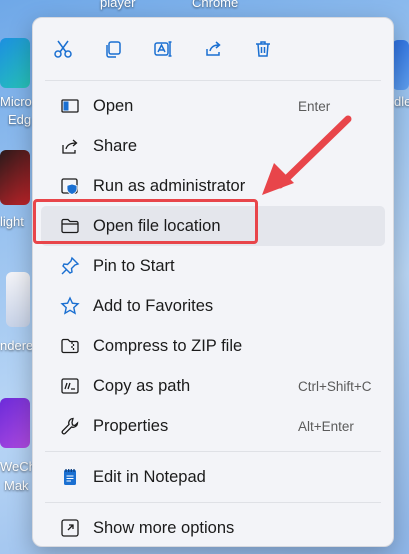 The image size is (409, 554). What do you see at coordinates (213, 477) in the screenshot?
I see `menu-item-edit-in-notepad: Edit in Notepad` at bounding box center [213, 477].